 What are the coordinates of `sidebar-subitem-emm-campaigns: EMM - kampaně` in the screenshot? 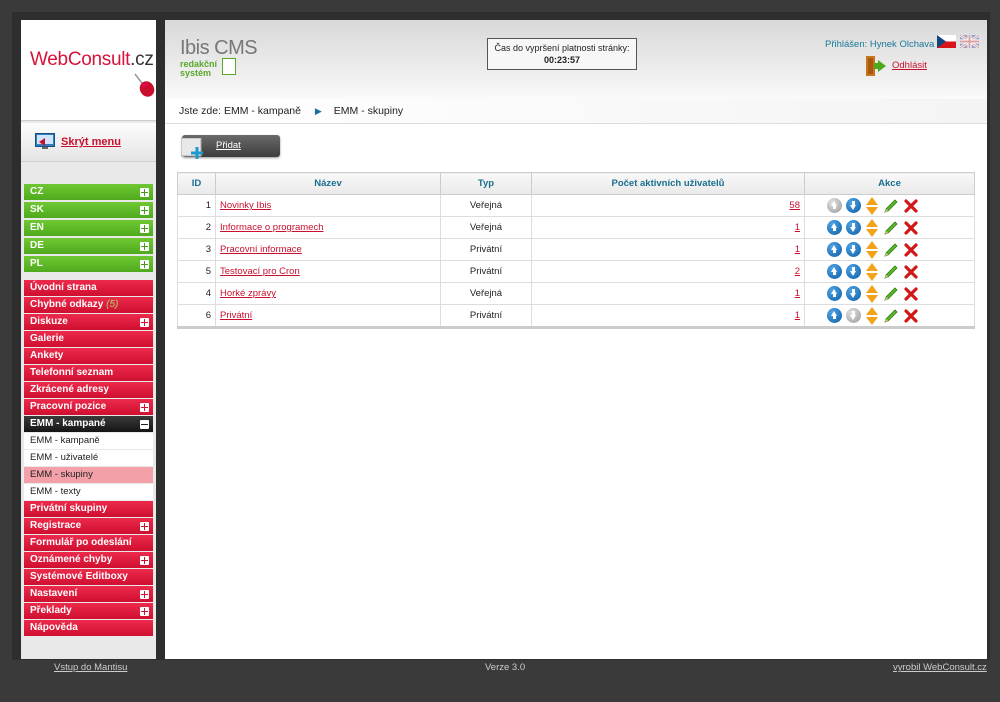 It's located at (88, 441).